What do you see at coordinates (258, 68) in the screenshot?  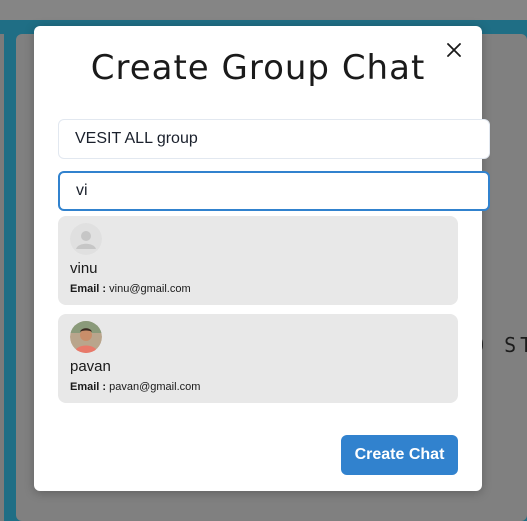 I see `modal-title: Create Group Chat` at bounding box center [258, 68].